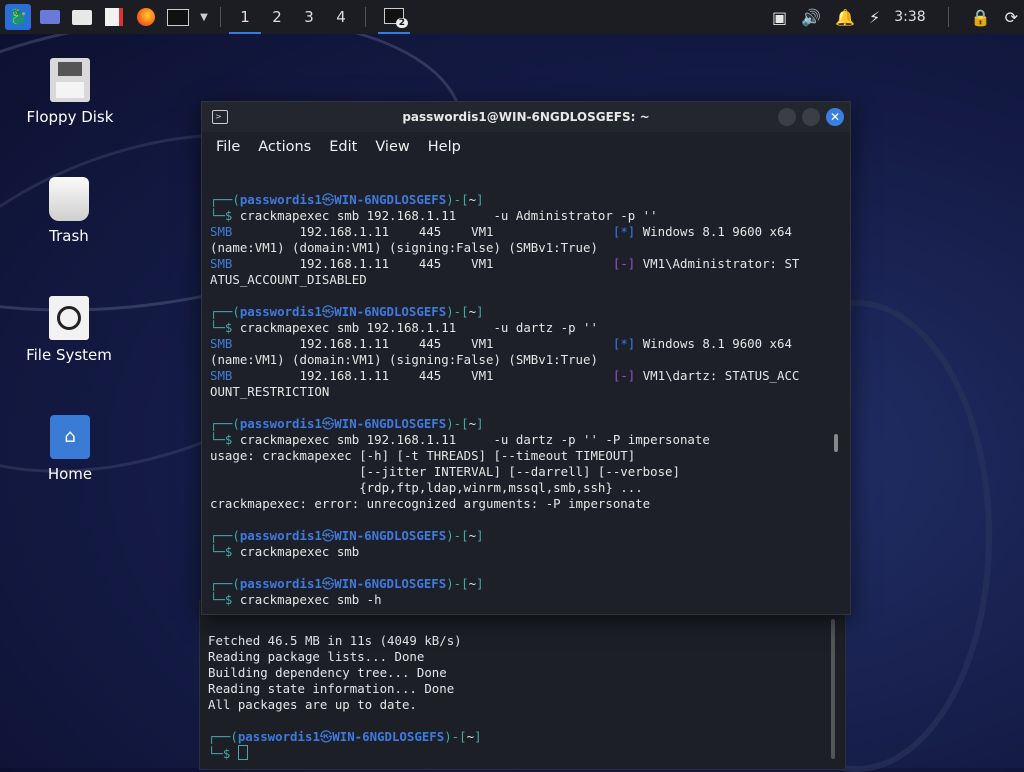 The image size is (1024, 772). I want to click on text-editor-icon, so click(114, 17).